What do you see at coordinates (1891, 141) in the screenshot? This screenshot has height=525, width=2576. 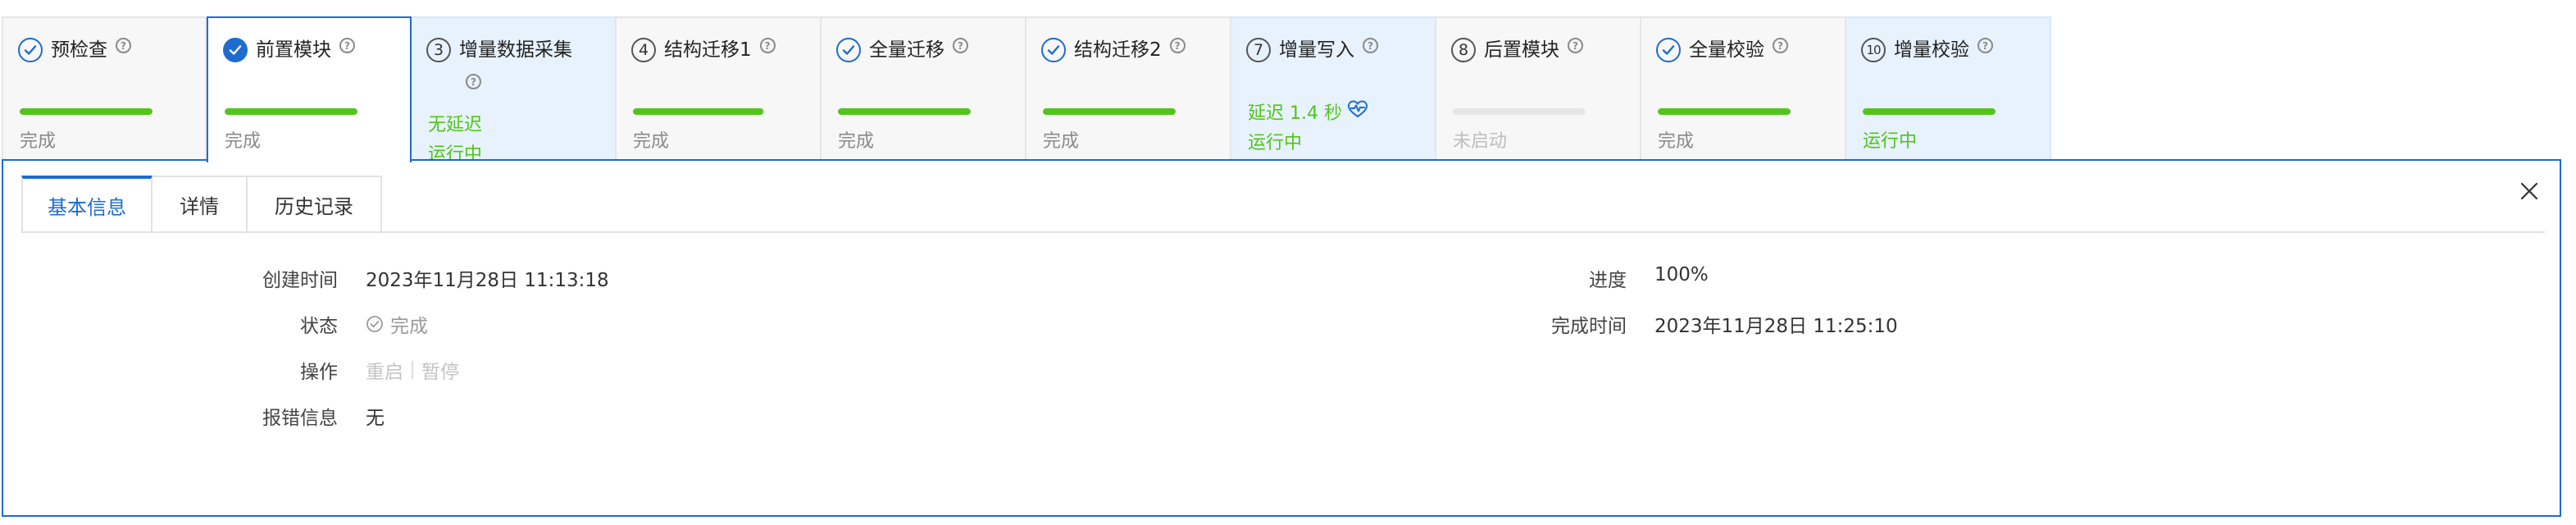 I see `step-status: 运行中` at bounding box center [1891, 141].